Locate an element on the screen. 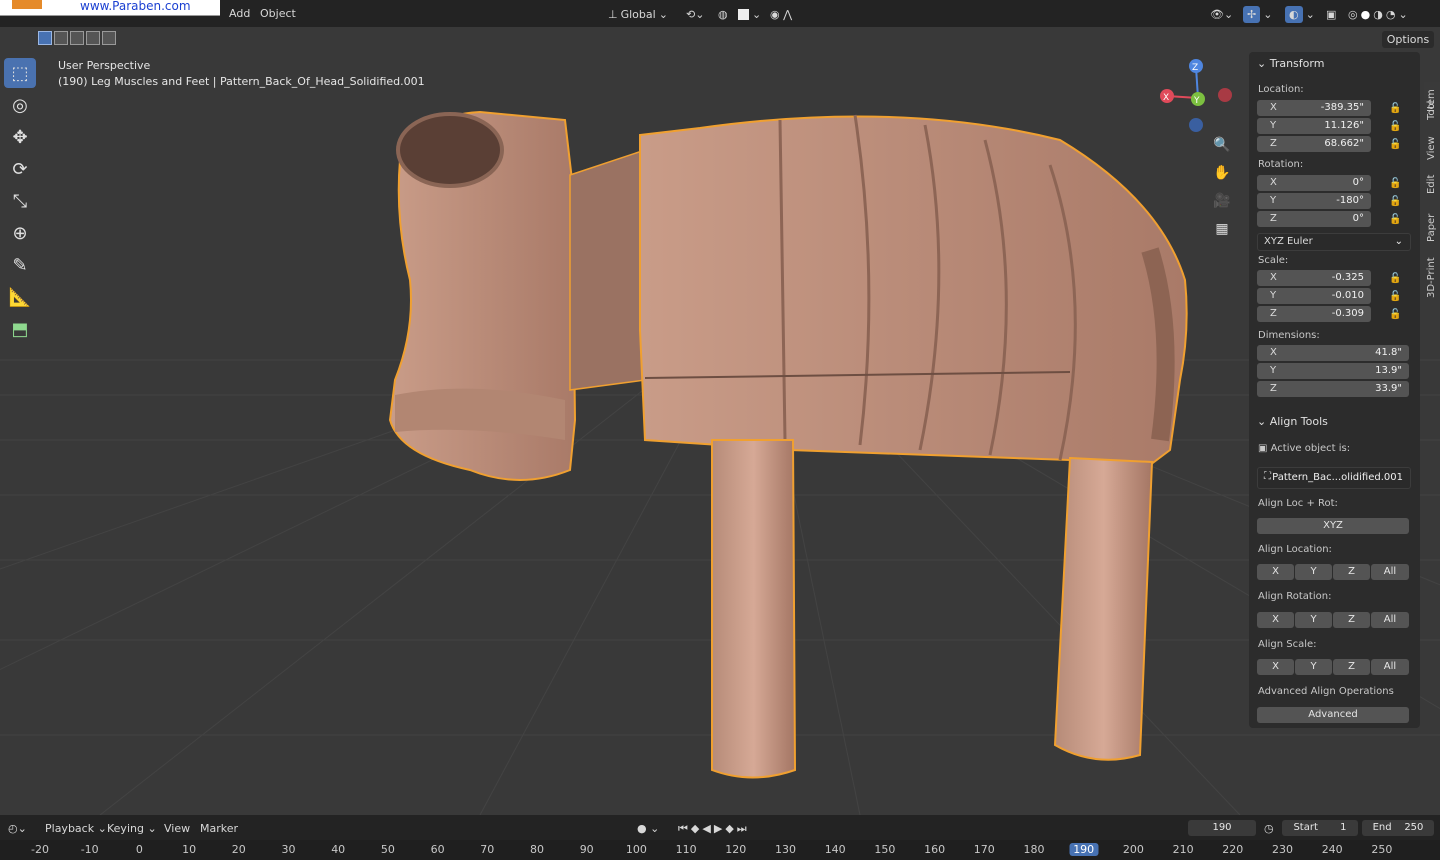 The image size is (1440, 860). transform-header: ⌄ Transform is located at coordinates (1290, 63).